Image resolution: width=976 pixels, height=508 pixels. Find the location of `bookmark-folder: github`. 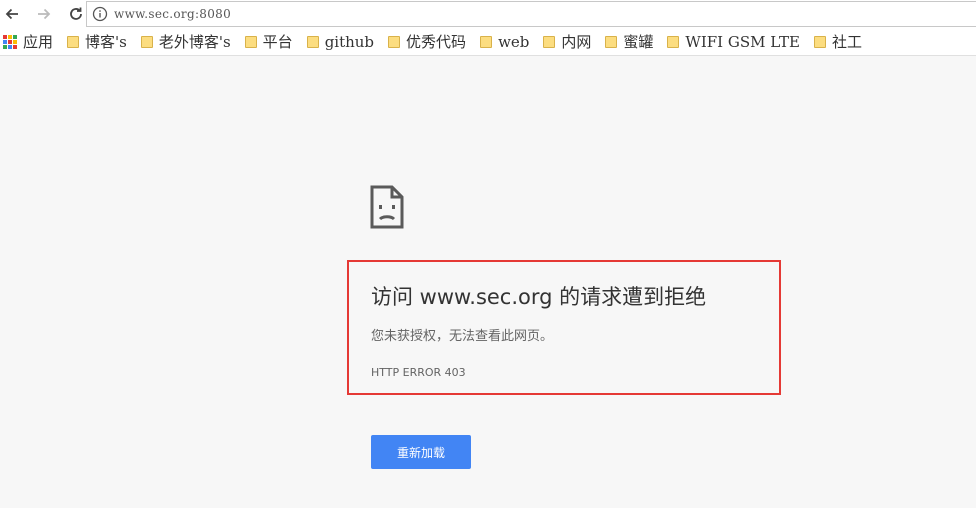

bookmark-folder: github is located at coordinates (340, 42).